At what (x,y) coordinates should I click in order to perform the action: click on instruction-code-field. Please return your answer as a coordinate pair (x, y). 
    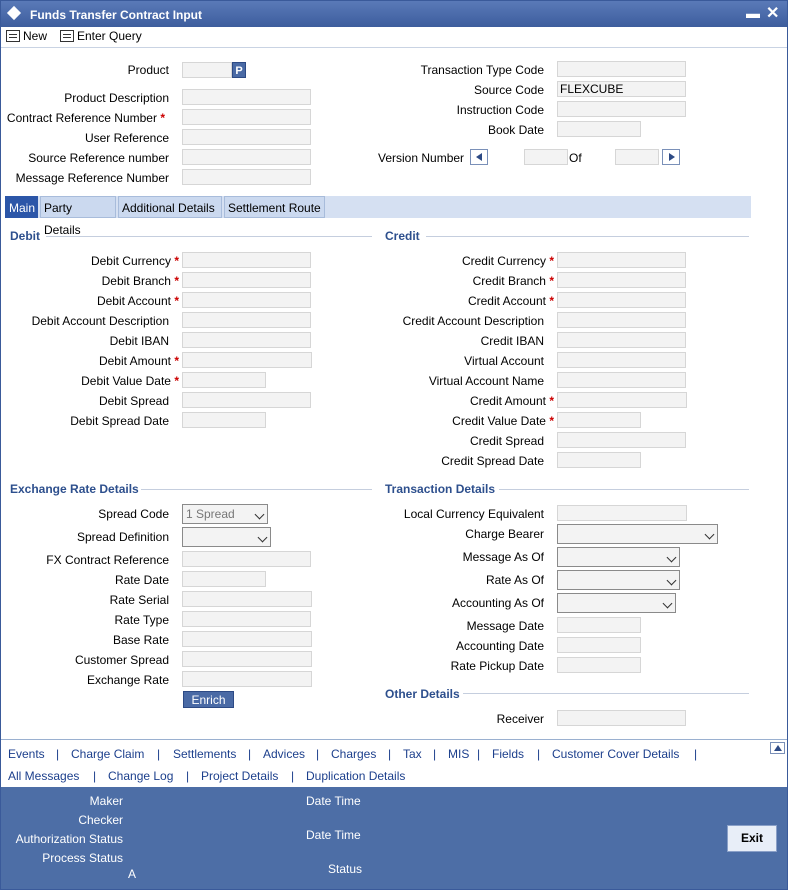
    Looking at the image, I should click on (621, 109).